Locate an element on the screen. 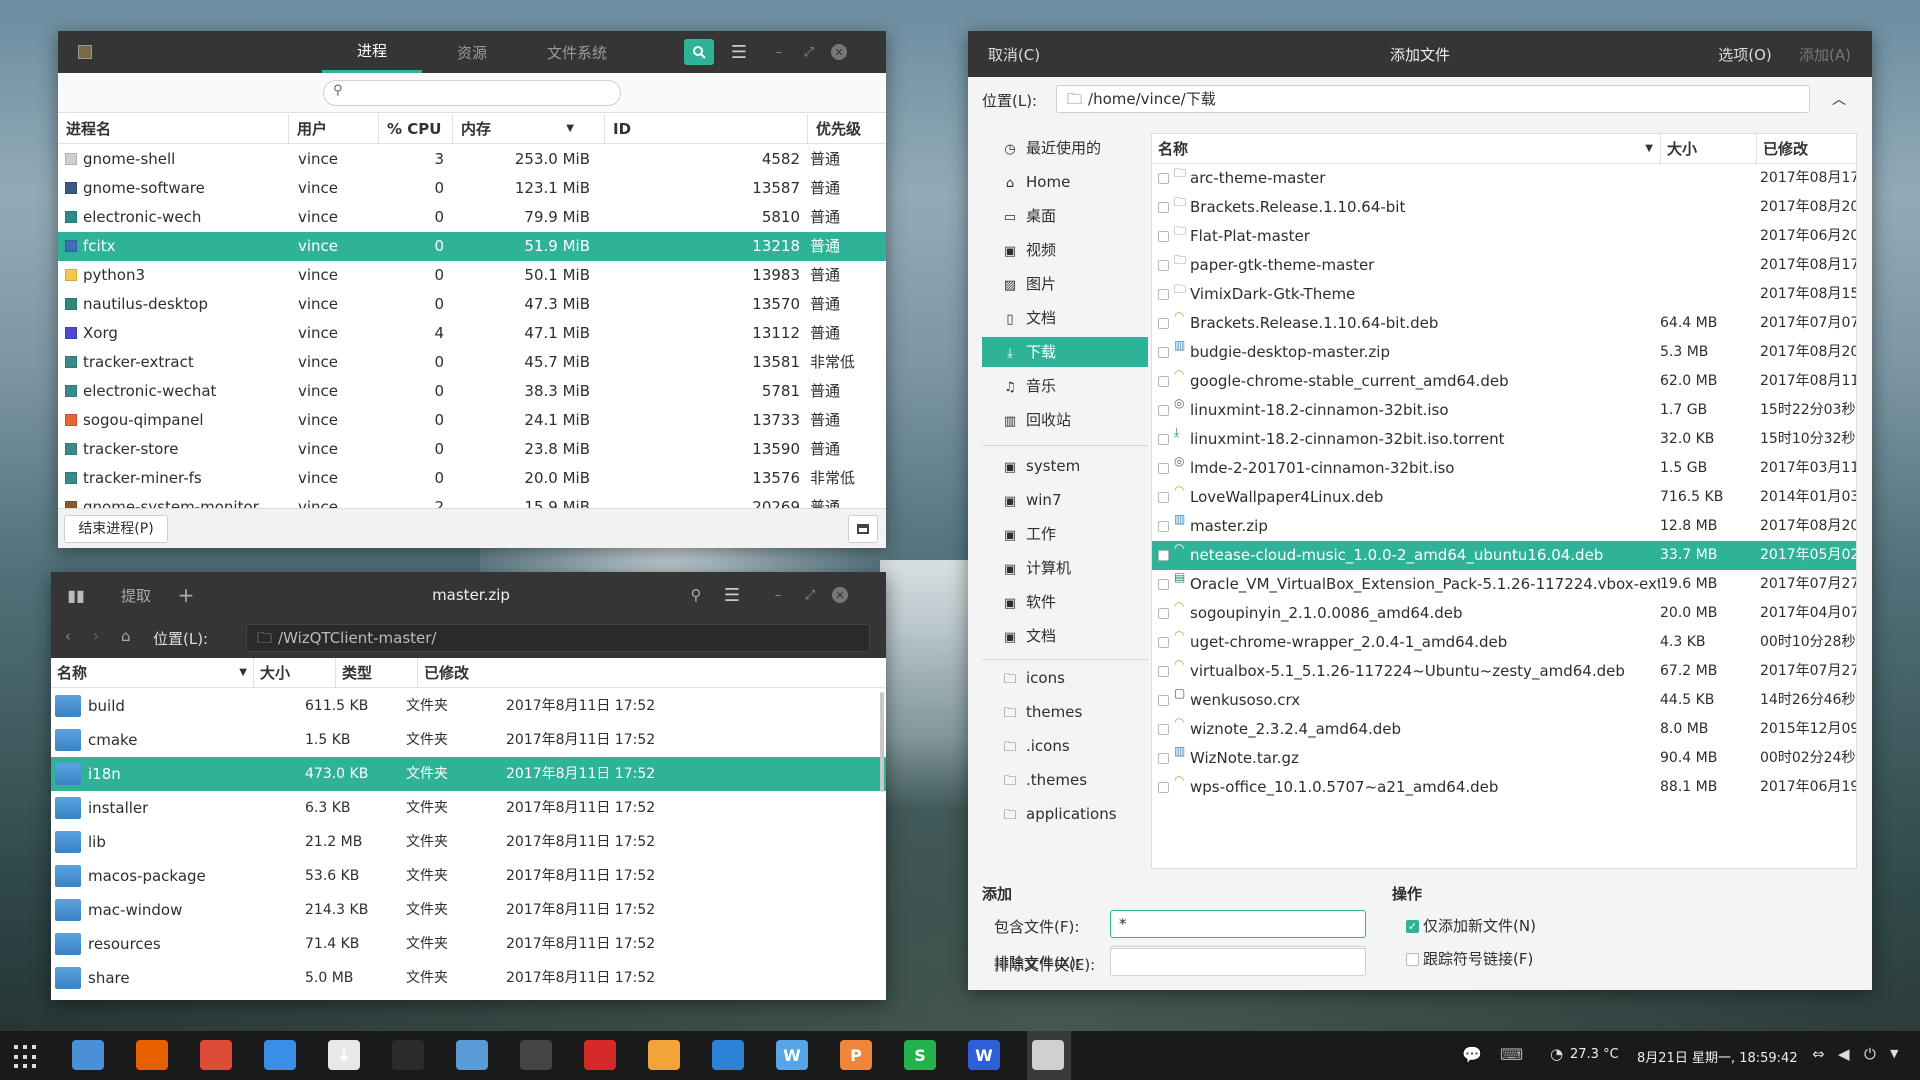 The height and width of the screenshot is (1080, 1920). table-row: tracker-miner-fs vince 0 20.0 MiB 13576 非常低 is located at coordinates (472, 478).